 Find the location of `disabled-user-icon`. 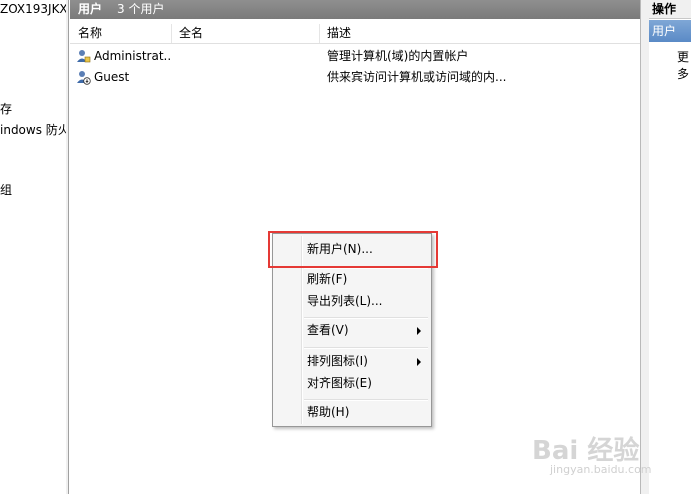

disabled-user-icon is located at coordinates (84, 78).